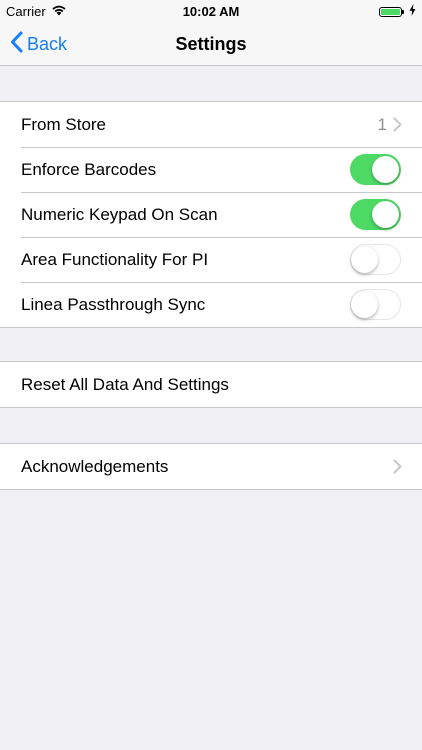 This screenshot has height=750, width=422. I want to click on row-from-store: From Store 1, so click(211, 124).